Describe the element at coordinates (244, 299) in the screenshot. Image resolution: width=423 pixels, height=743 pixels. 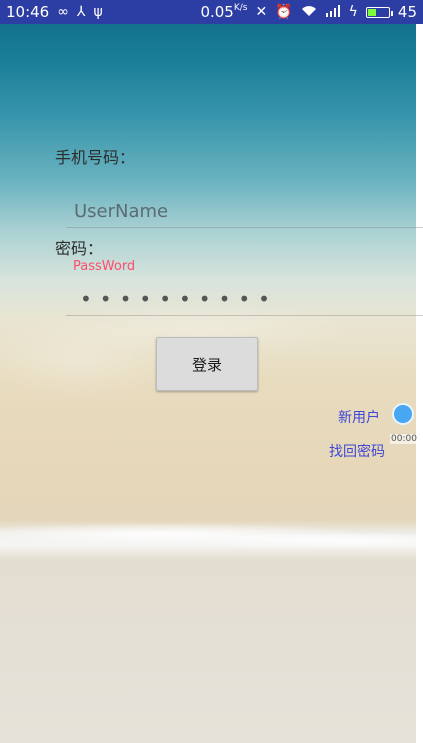
I see `password-input` at that location.